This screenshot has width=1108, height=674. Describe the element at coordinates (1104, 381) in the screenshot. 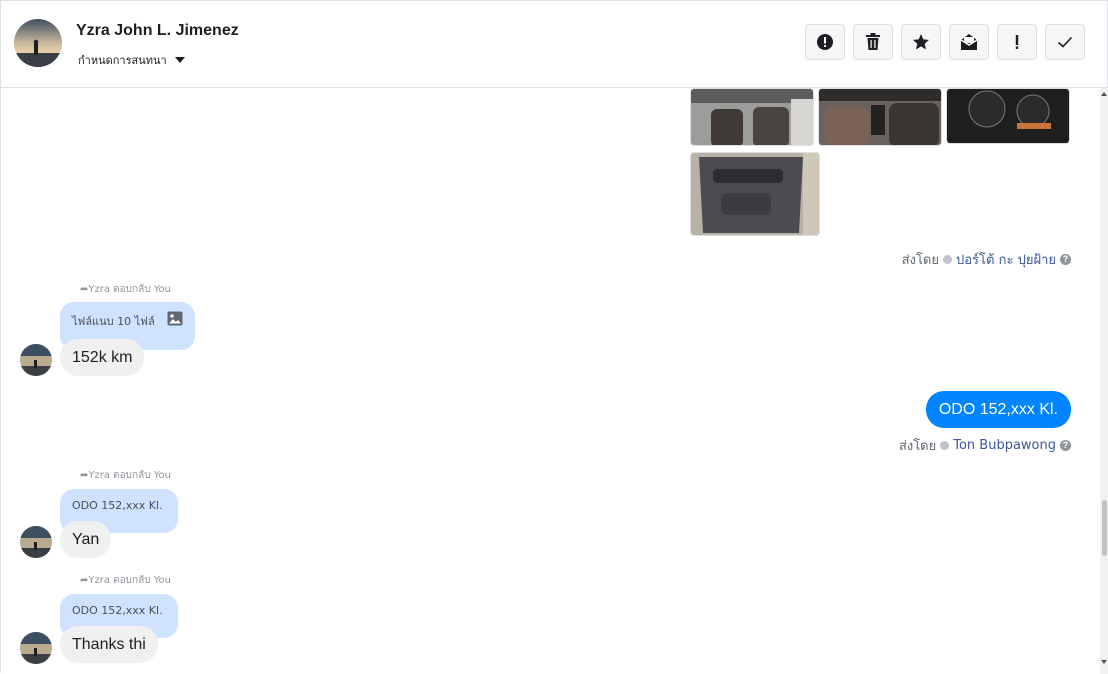

I see `scrollbar` at that location.